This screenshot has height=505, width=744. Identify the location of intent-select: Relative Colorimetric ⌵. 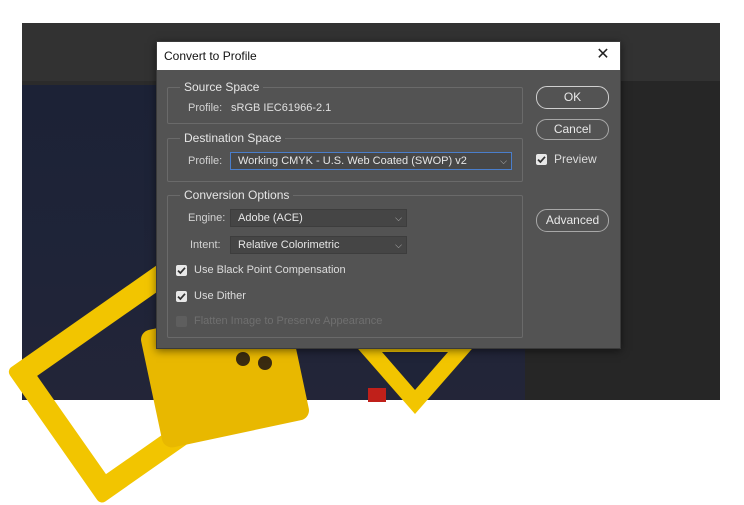
(318, 245).